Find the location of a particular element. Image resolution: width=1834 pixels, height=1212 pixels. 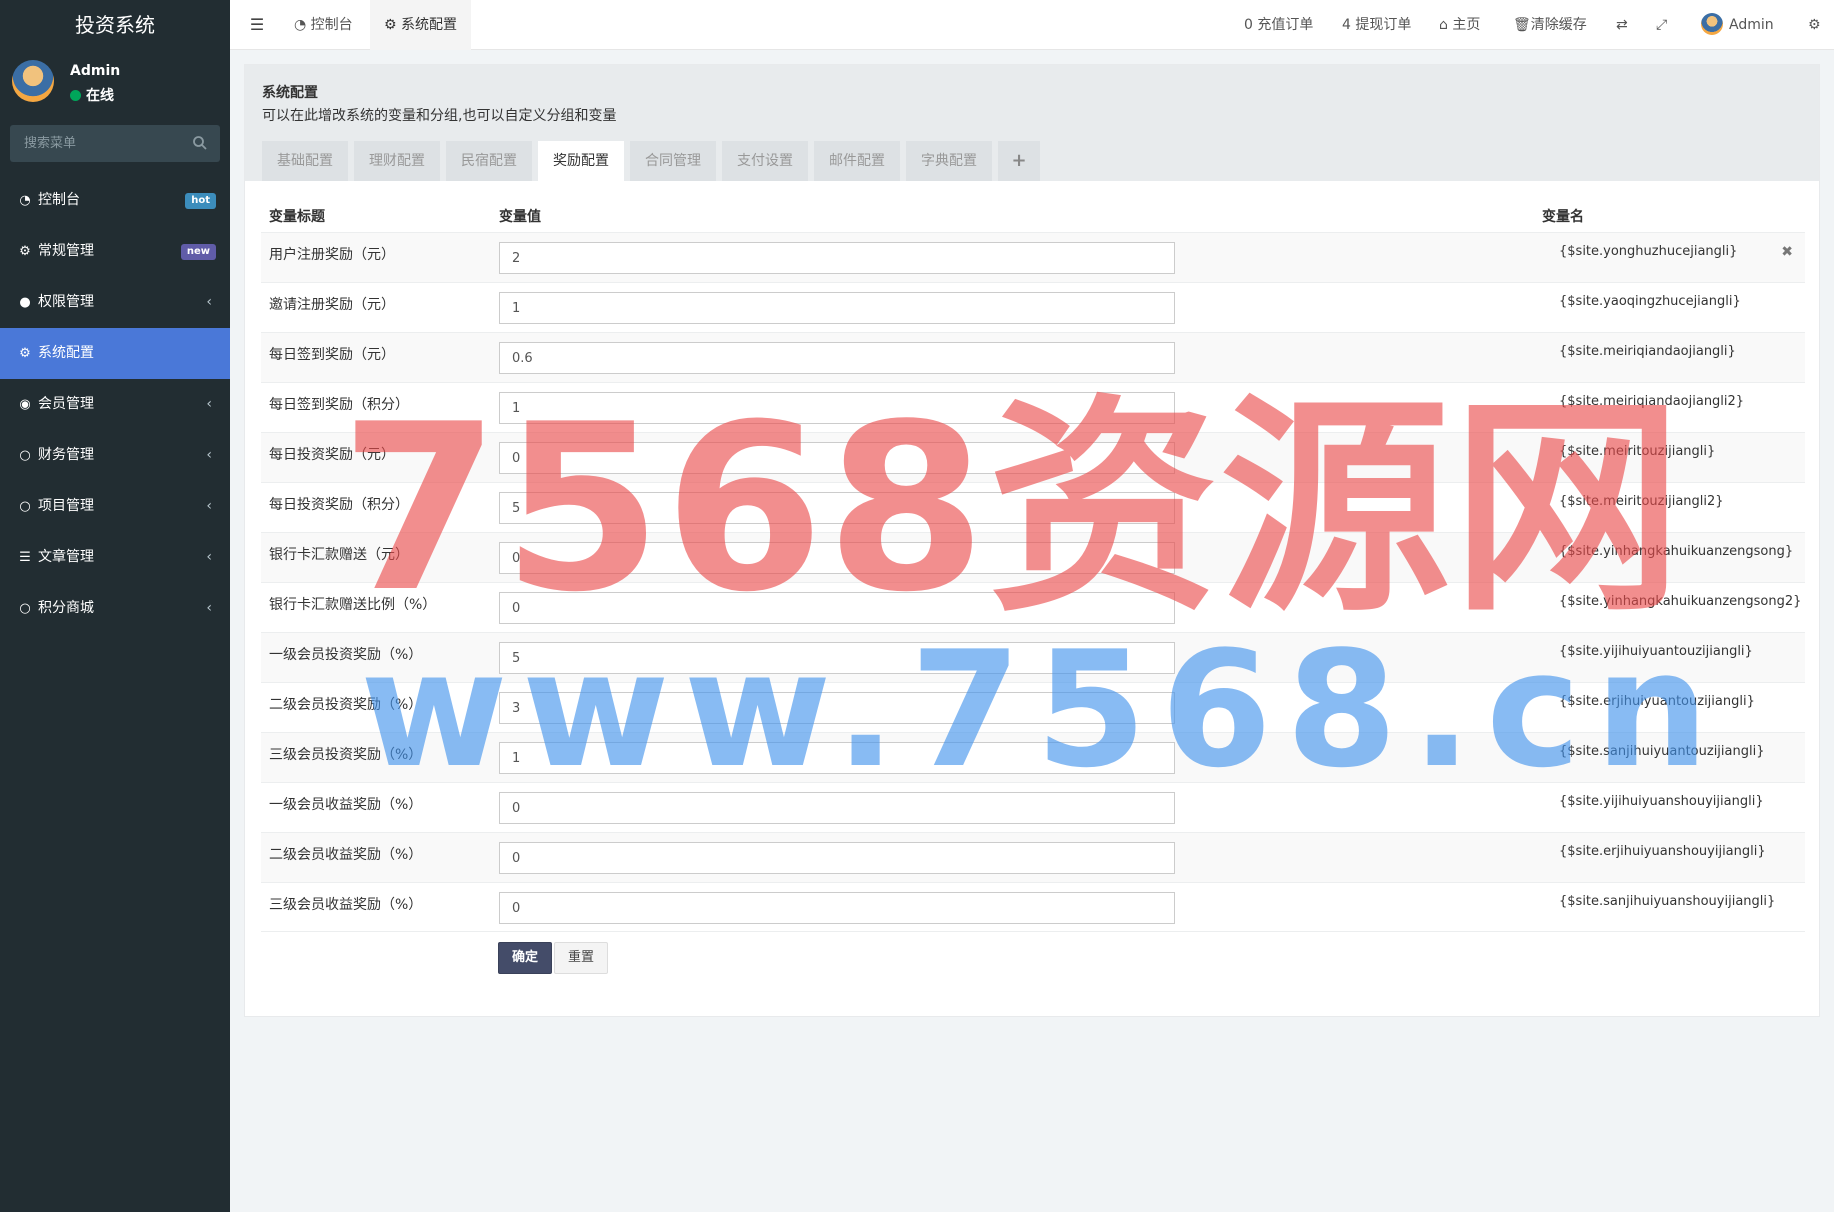

sidebar-item-members: ◉ 会员管理 ‹ is located at coordinates (115, 404).